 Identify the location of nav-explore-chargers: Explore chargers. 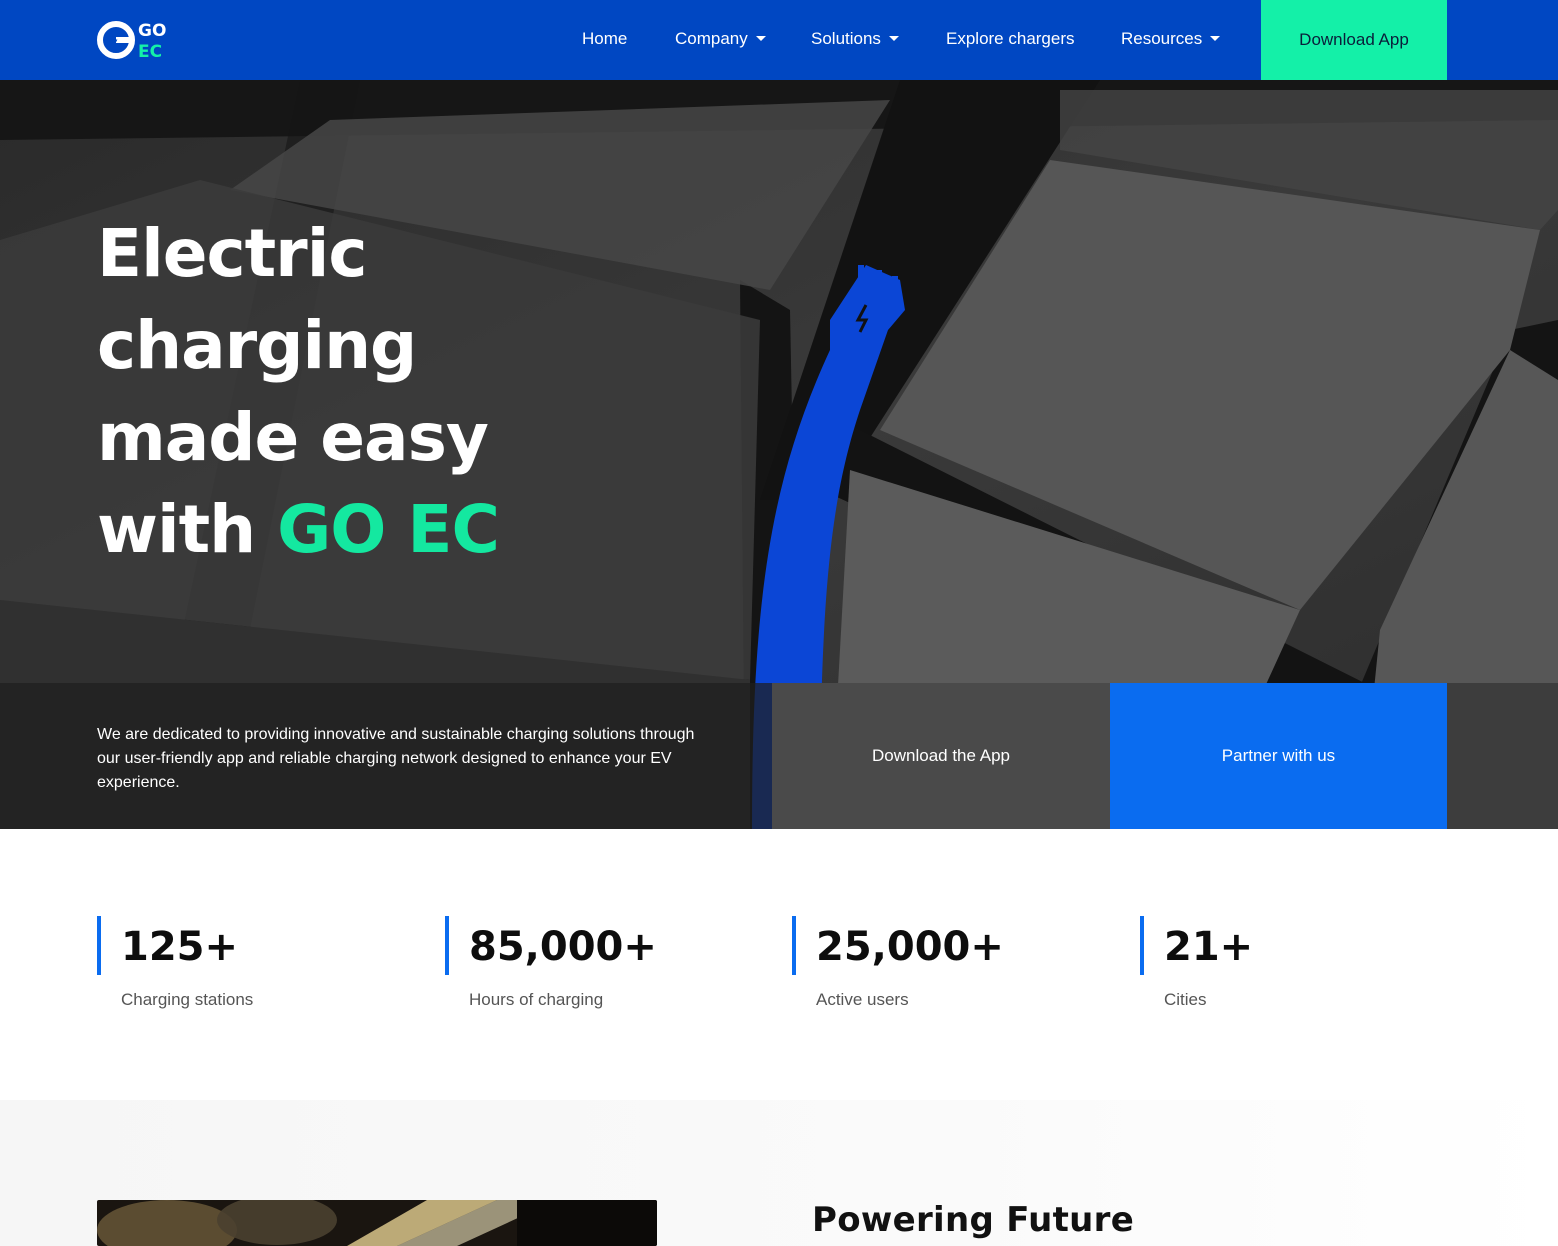
(1010, 39).